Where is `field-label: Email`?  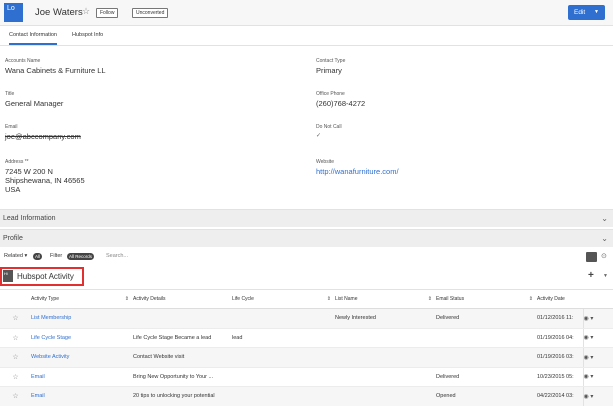
field-label: Email is located at coordinates (11, 127).